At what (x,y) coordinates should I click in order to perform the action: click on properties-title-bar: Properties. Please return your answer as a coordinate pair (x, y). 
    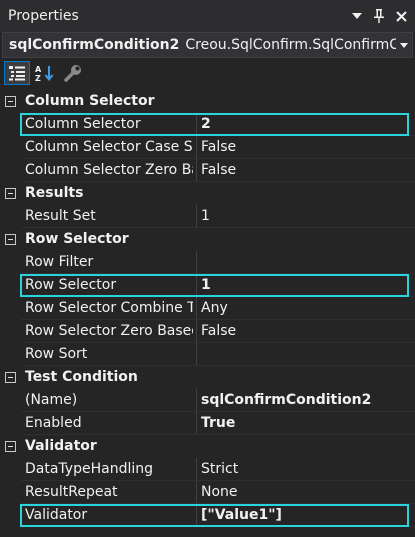
    Looking at the image, I should click on (207, 16).